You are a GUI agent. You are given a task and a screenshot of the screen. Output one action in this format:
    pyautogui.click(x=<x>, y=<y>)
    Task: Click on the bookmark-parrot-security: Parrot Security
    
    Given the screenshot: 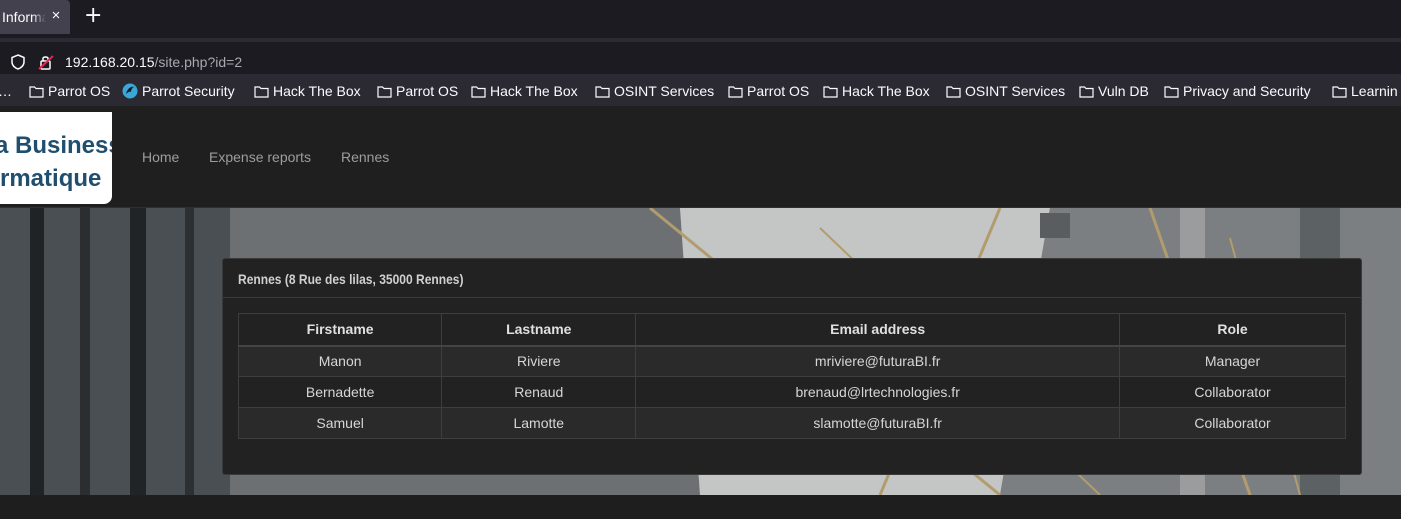 What is the action you would take?
    pyautogui.click(x=178, y=91)
    